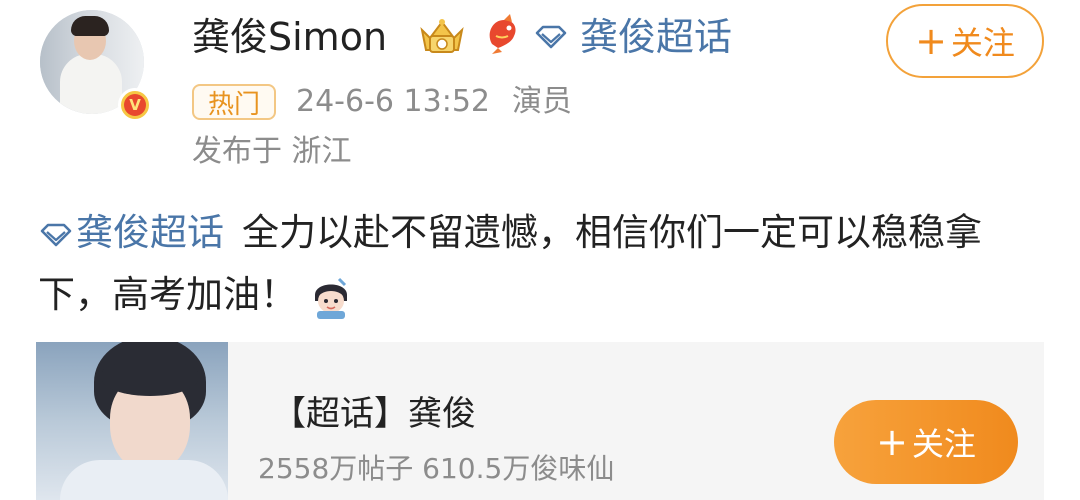 This screenshot has width=1080, height=500. What do you see at coordinates (91, 84) in the screenshot?
I see `avatar-figure-body` at bounding box center [91, 84].